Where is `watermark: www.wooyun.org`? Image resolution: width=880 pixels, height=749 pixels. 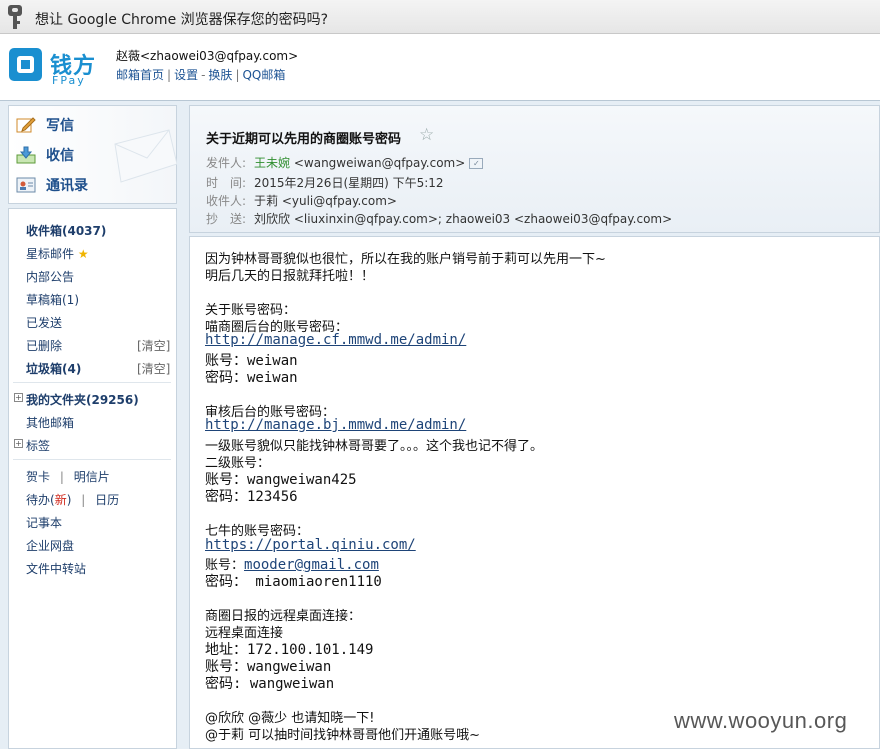 watermark: www.wooyun.org is located at coordinates (761, 720).